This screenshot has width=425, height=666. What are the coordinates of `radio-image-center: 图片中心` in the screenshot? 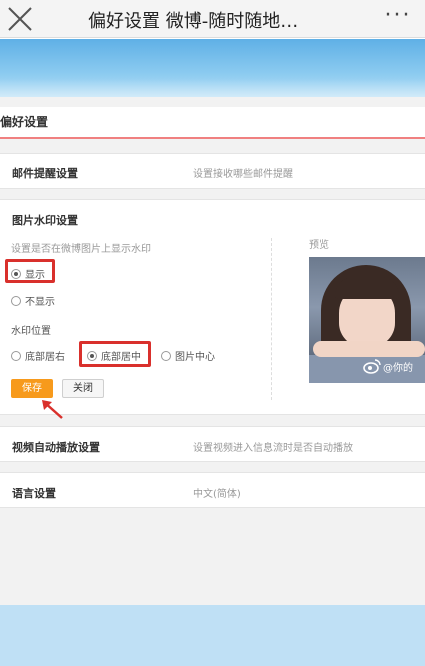 It's located at (188, 355).